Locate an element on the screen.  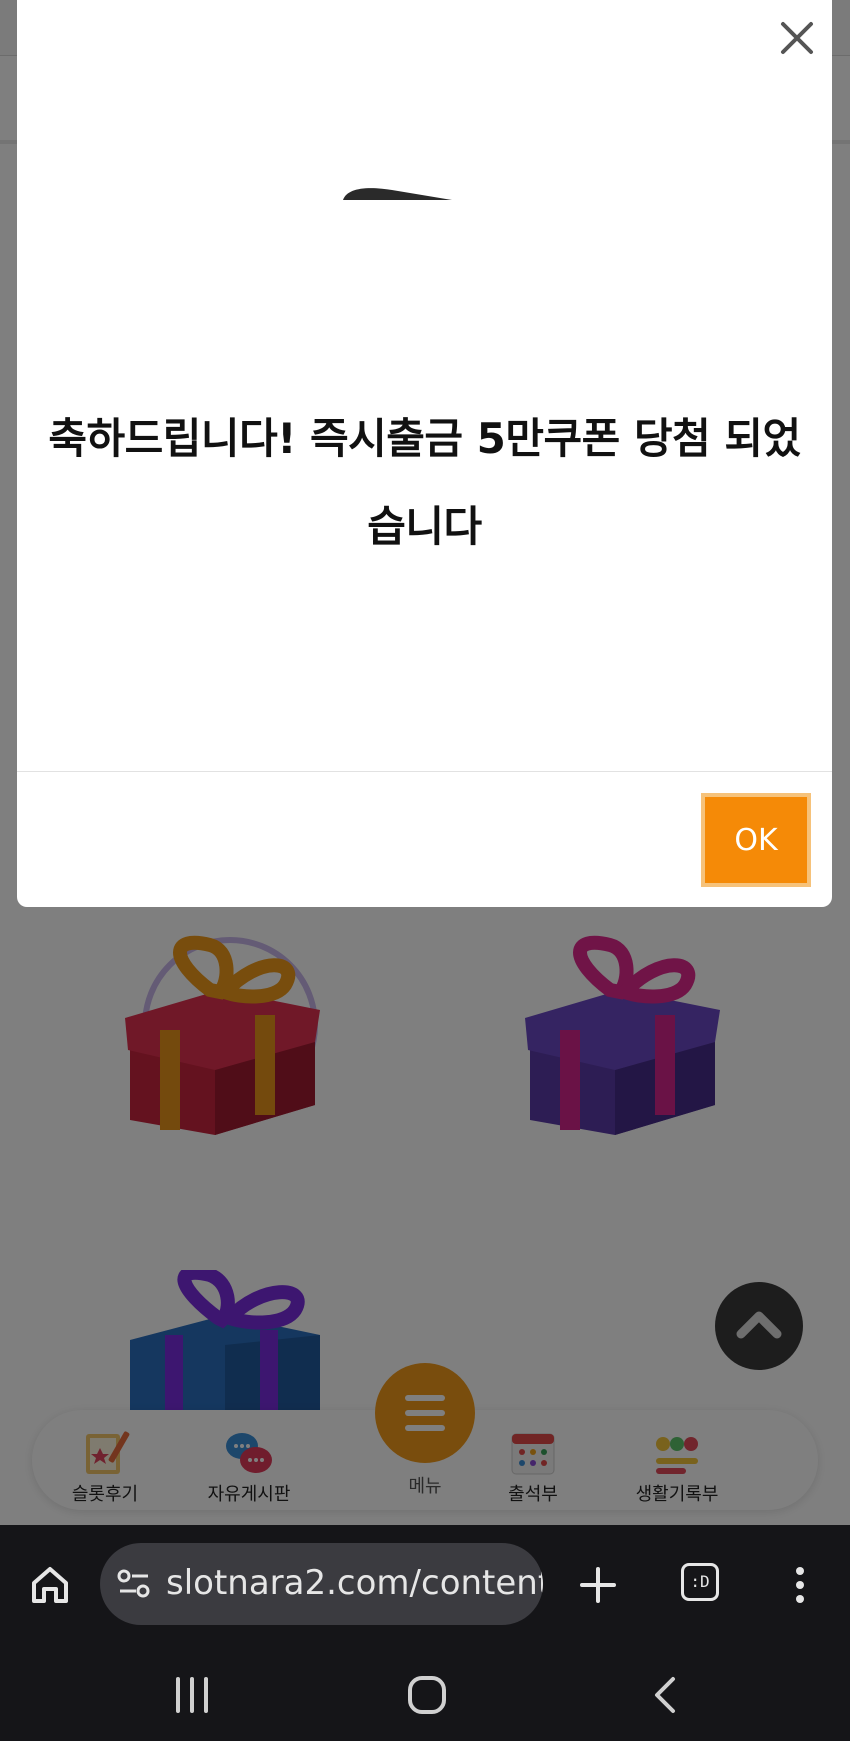
address-bar: slotnara2.com/content is located at coordinates (321, 1584).